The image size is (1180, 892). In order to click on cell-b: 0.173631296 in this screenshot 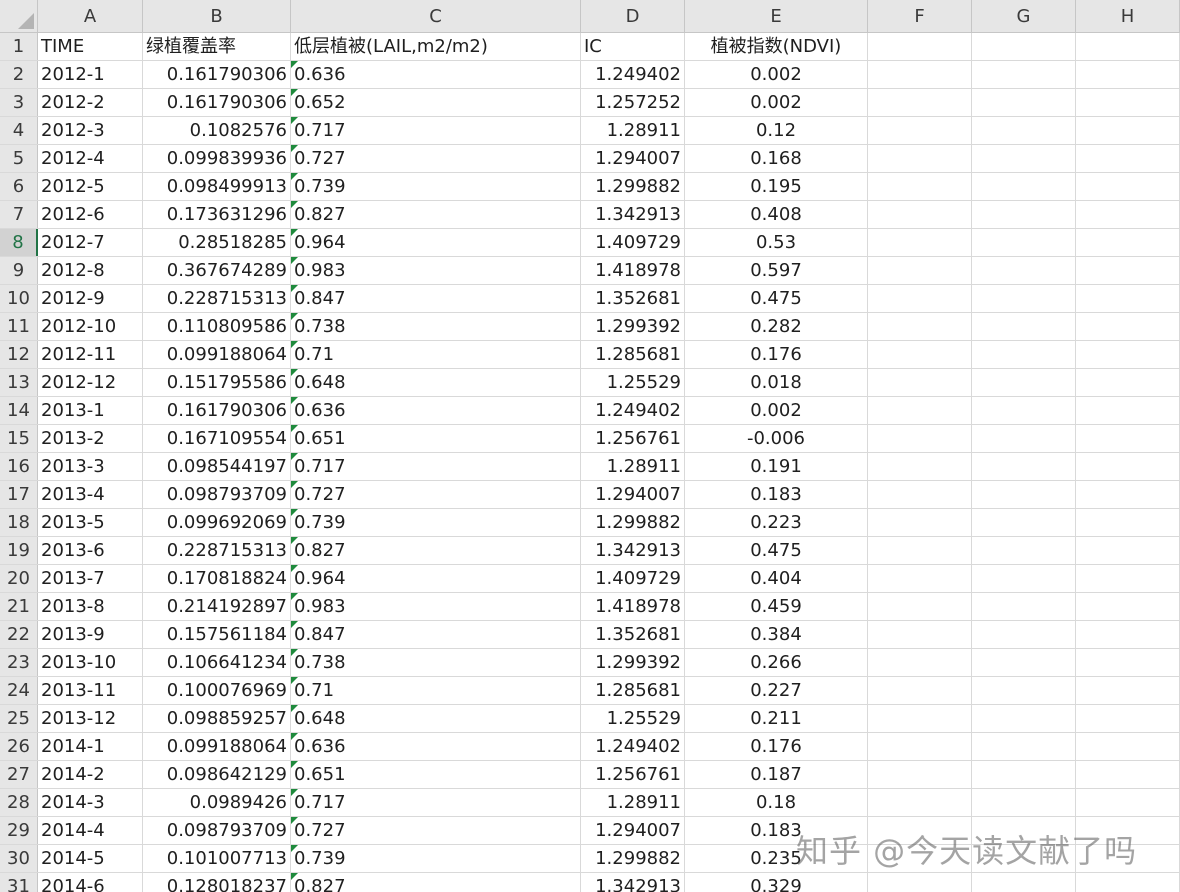, I will do `click(217, 214)`.